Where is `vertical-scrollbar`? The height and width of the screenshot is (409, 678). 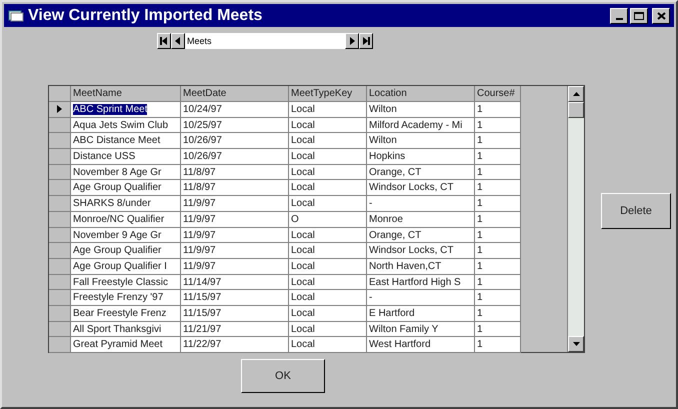 vertical-scrollbar is located at coordinates (575, 219).